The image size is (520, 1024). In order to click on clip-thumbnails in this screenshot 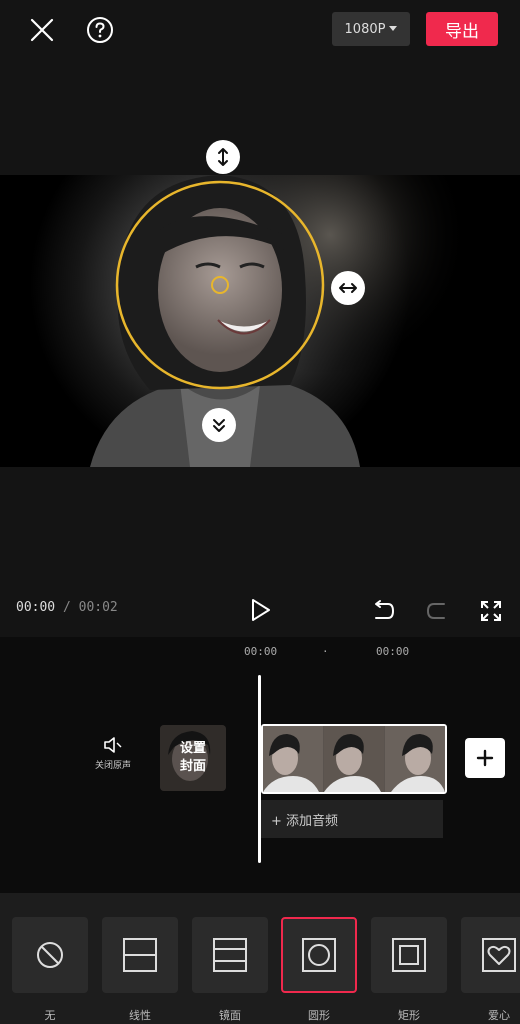, I will do `click(354, 759)`.